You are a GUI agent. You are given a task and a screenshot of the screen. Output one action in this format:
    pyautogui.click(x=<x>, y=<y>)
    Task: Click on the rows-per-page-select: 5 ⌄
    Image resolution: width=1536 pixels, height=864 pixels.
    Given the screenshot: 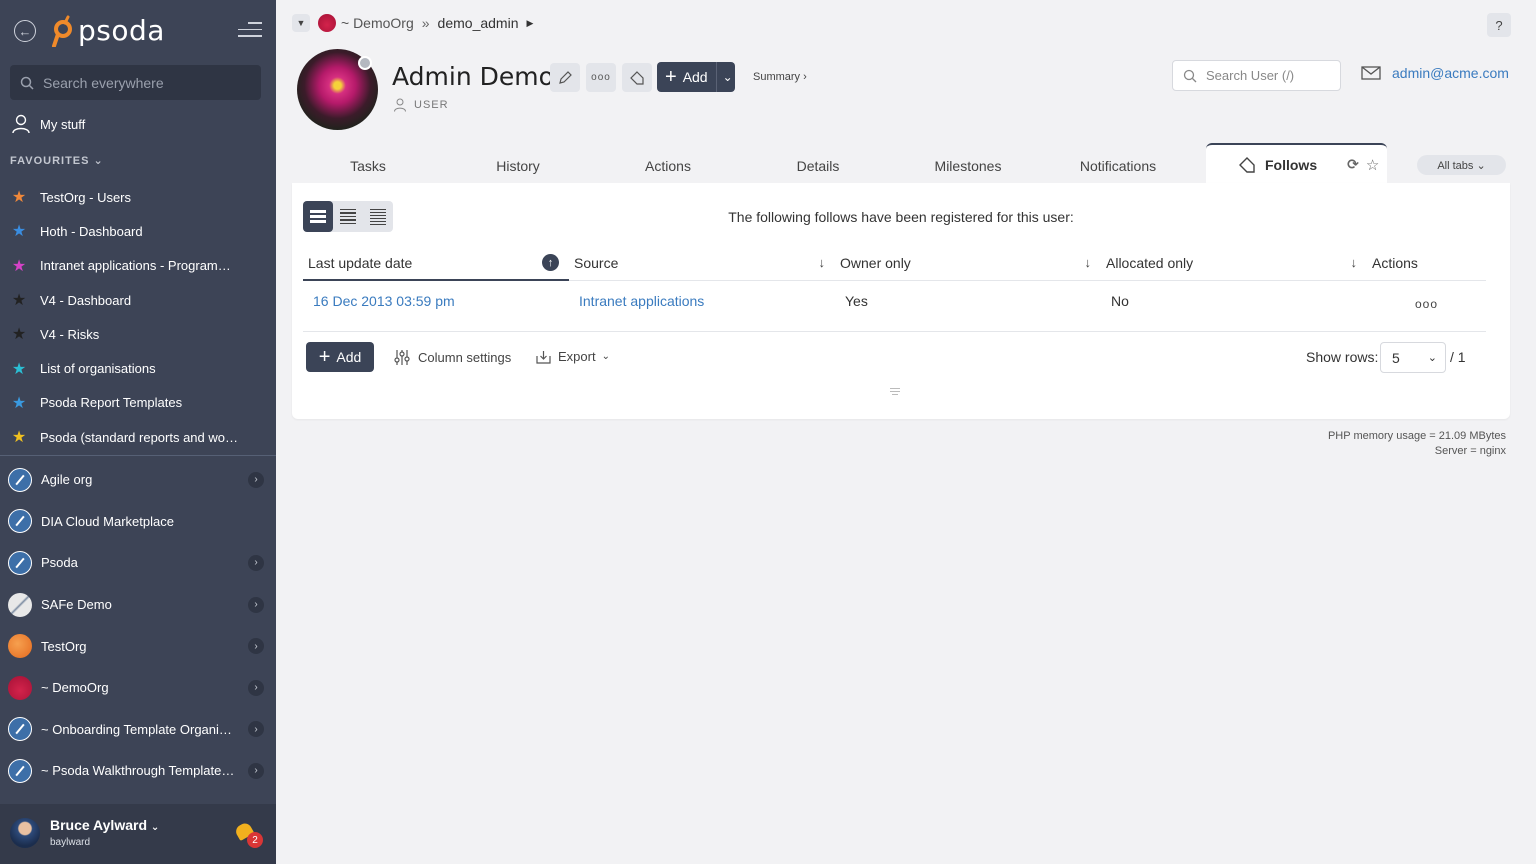 What is the action you would take?
    pyautogui.click(x=1413, y=357)
    